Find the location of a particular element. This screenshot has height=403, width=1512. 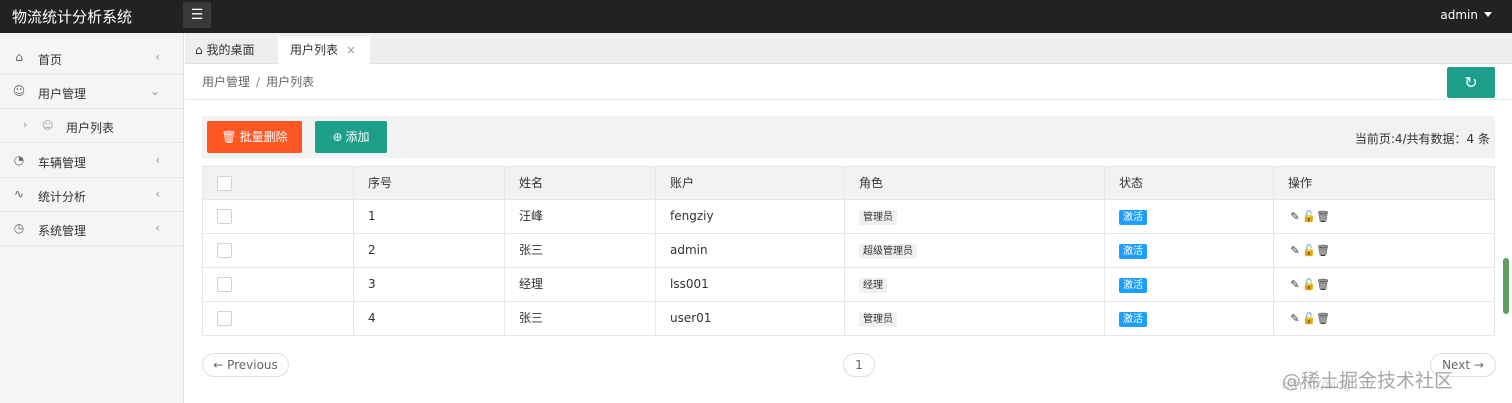

add-button: ⊕ 添加 is located at coordinates (351, 137).